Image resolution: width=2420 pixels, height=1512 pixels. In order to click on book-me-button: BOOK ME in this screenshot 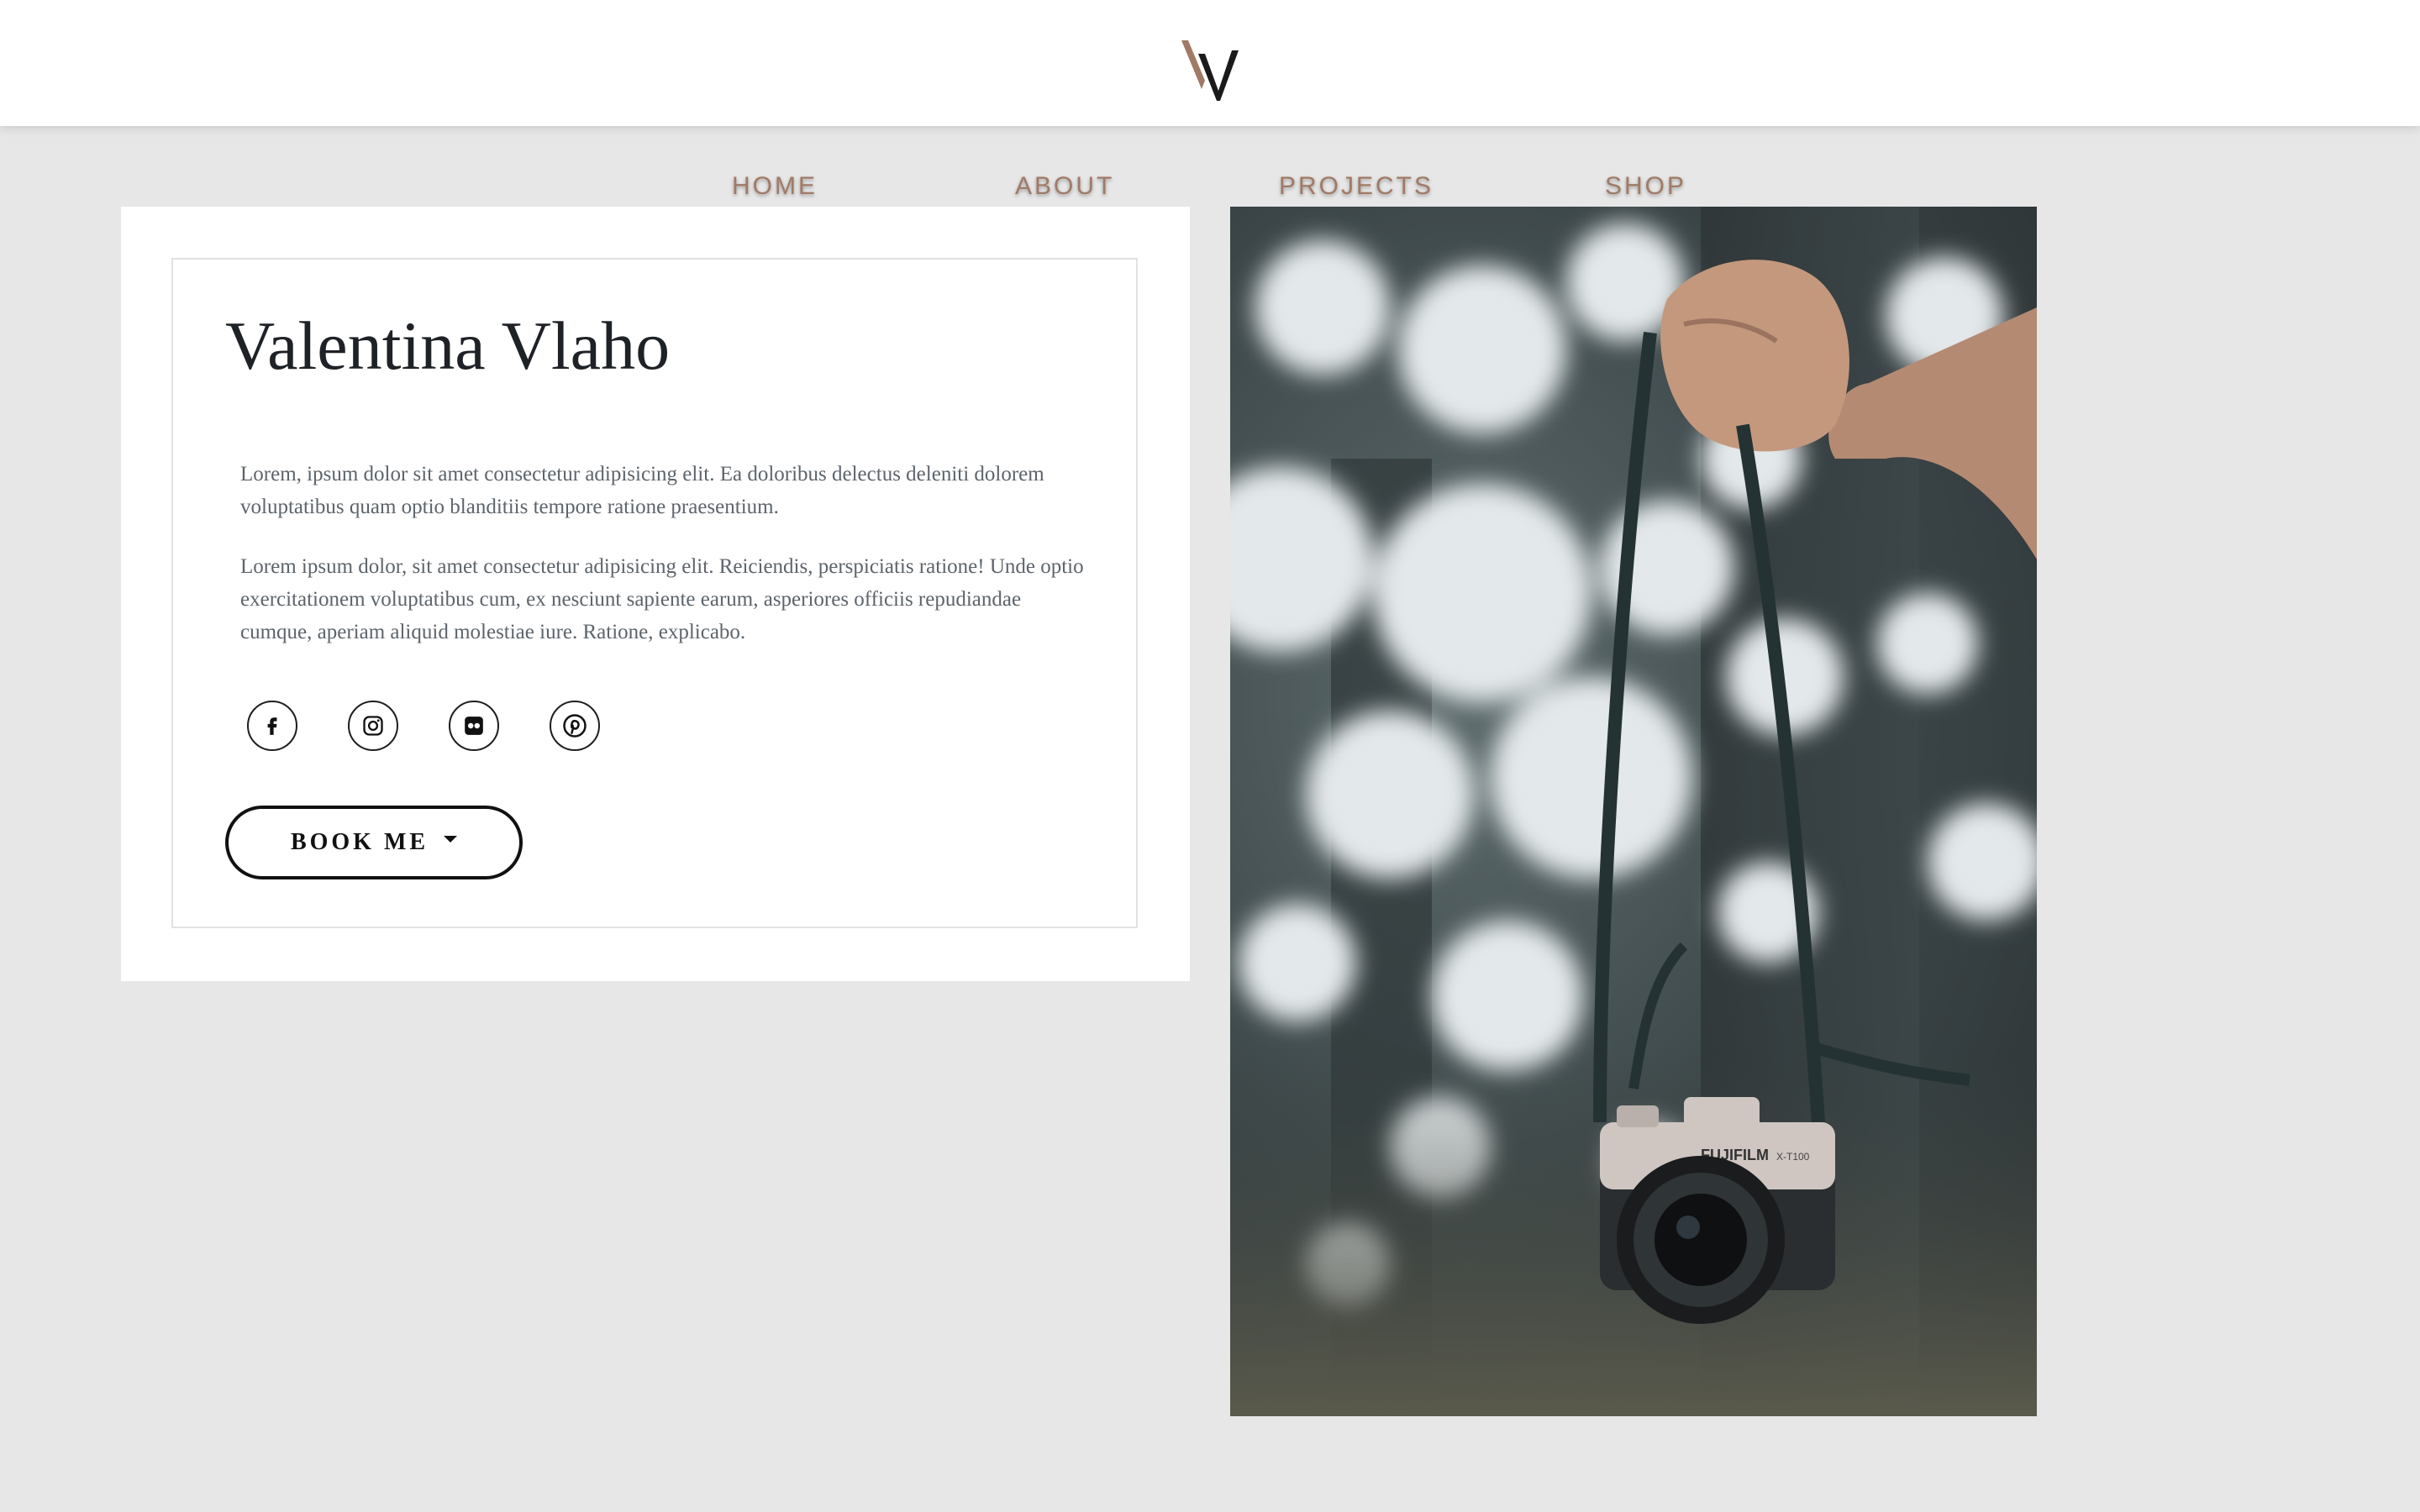, I will do `click(374, 842)`.